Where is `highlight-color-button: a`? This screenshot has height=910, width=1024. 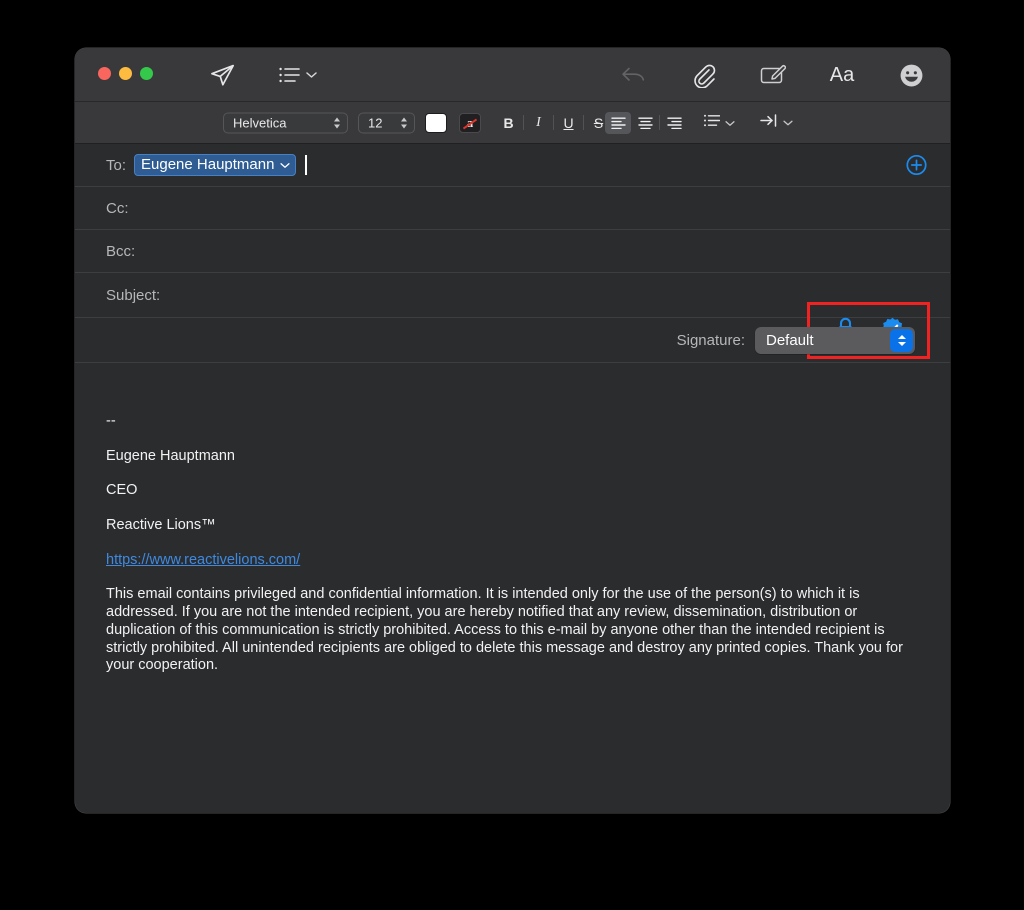
highlight-color-button: a is located at coordinates (470, 122).